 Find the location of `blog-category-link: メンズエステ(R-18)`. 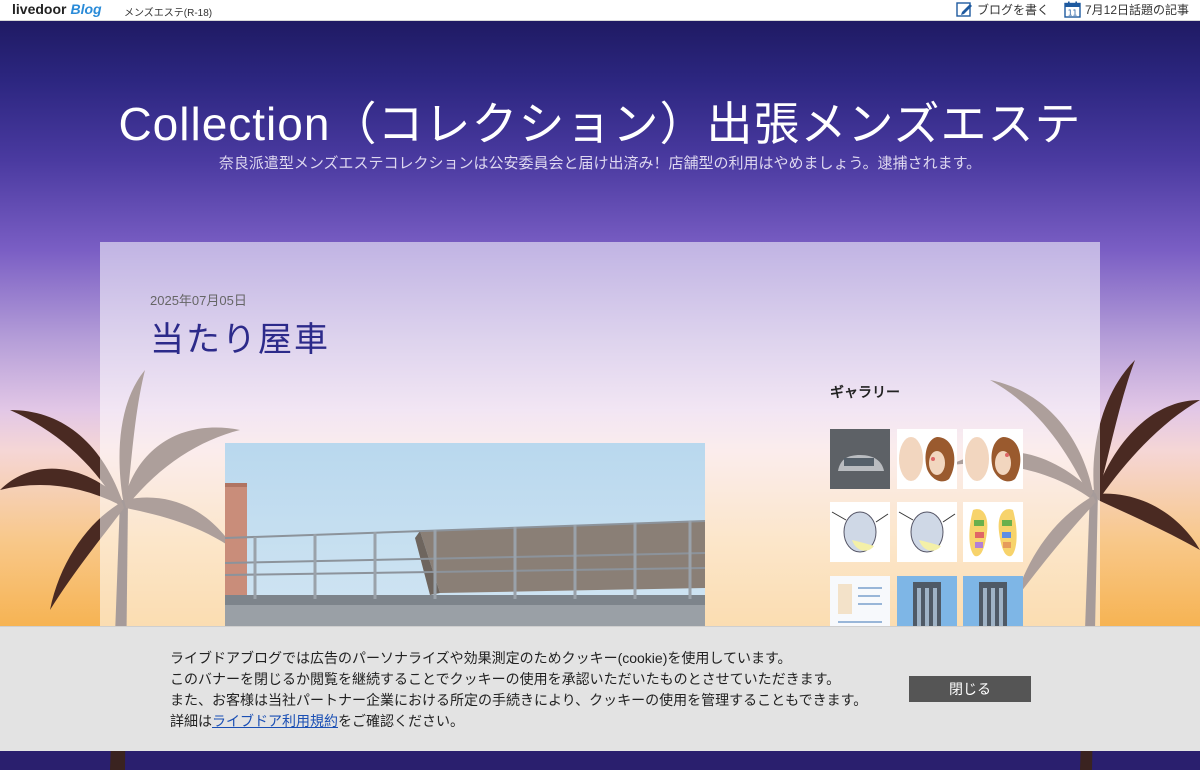

blog-category-link: メンズエステ(R-18) is located at coordinates (168, 11).